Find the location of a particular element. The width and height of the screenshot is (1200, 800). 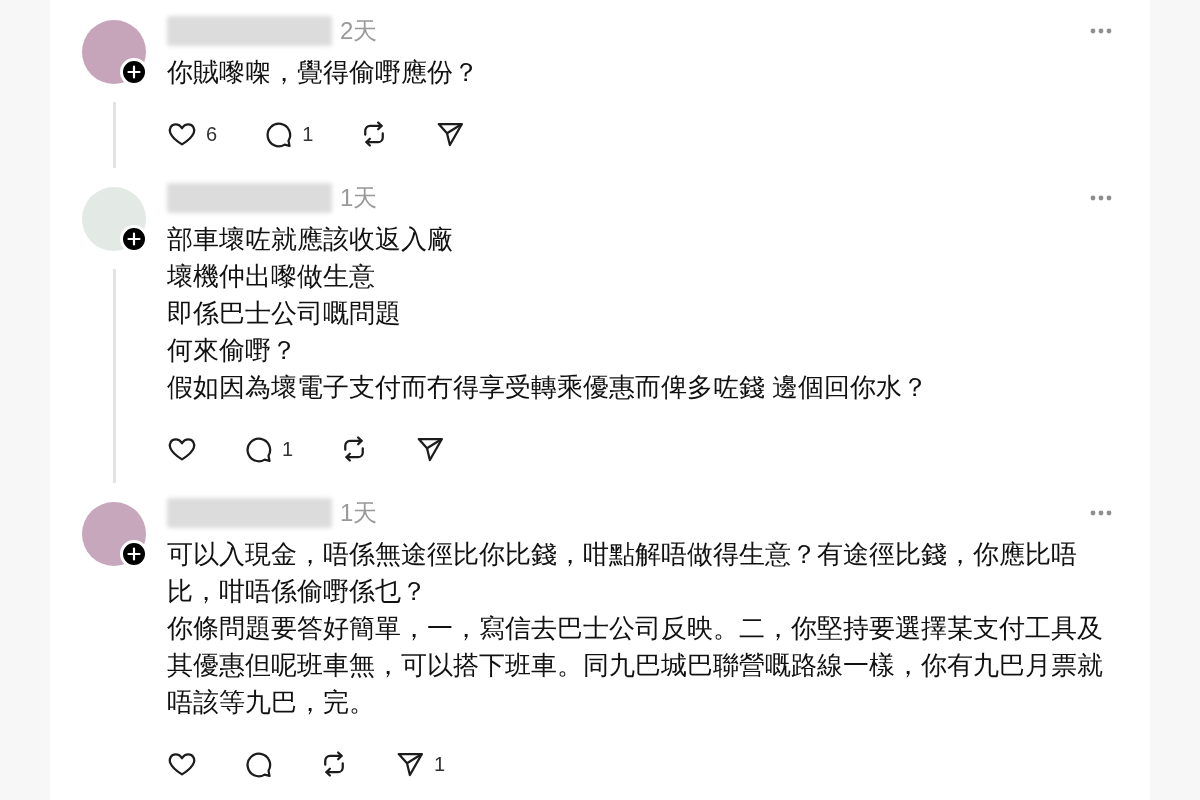

comment-text: 何來偷嘢？ is located at coordinates (232, 350).